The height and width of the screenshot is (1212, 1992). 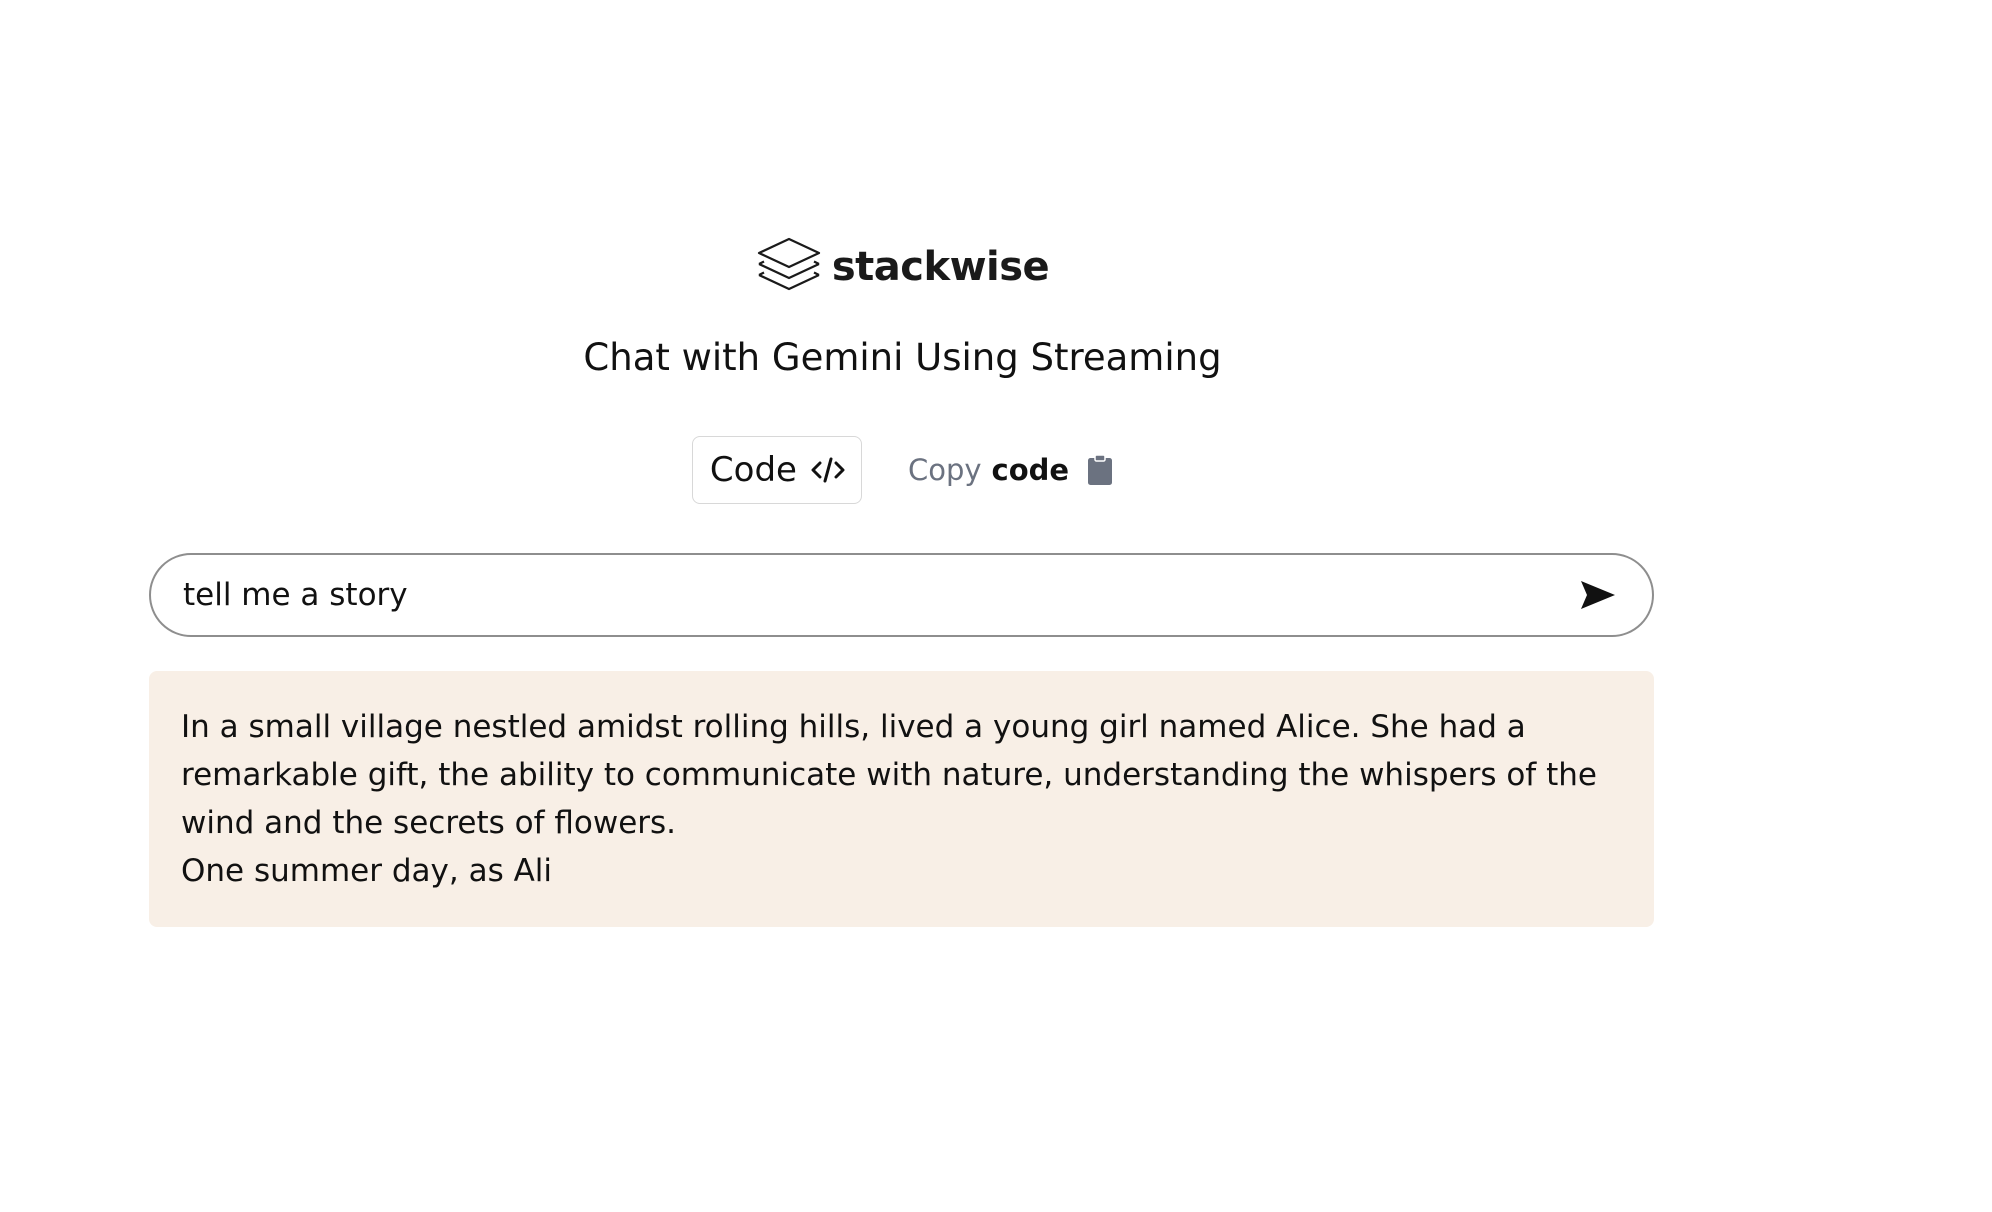 I want to click on code-brackets-icon, so click(x=828, y=470).